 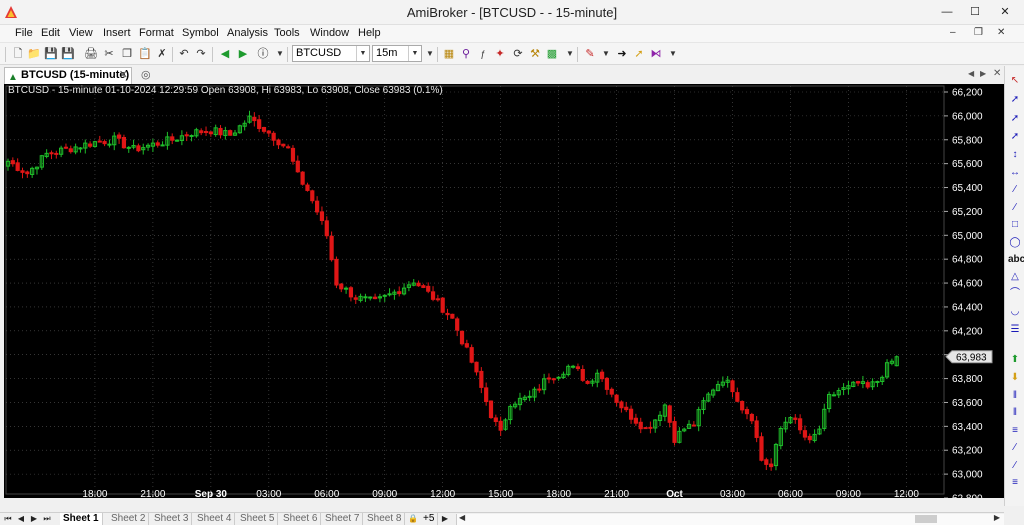 What do you see at coordinates (656, 54) in the screenshot?
I see `magnet-icon: ⧑` at bounding box center [656, 54].